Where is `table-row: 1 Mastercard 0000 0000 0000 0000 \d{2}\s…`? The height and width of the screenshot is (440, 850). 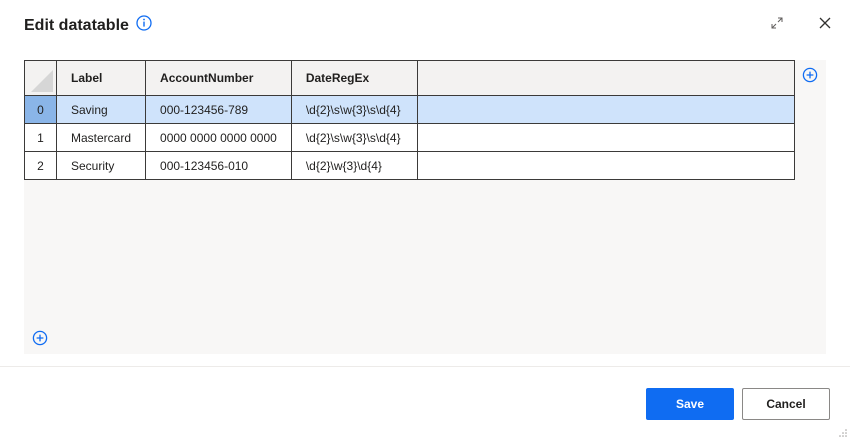
table-row: 1 Mastercard 0000 0000 0000 0000 \d{2}\s… is located at coordinates (409, 137).